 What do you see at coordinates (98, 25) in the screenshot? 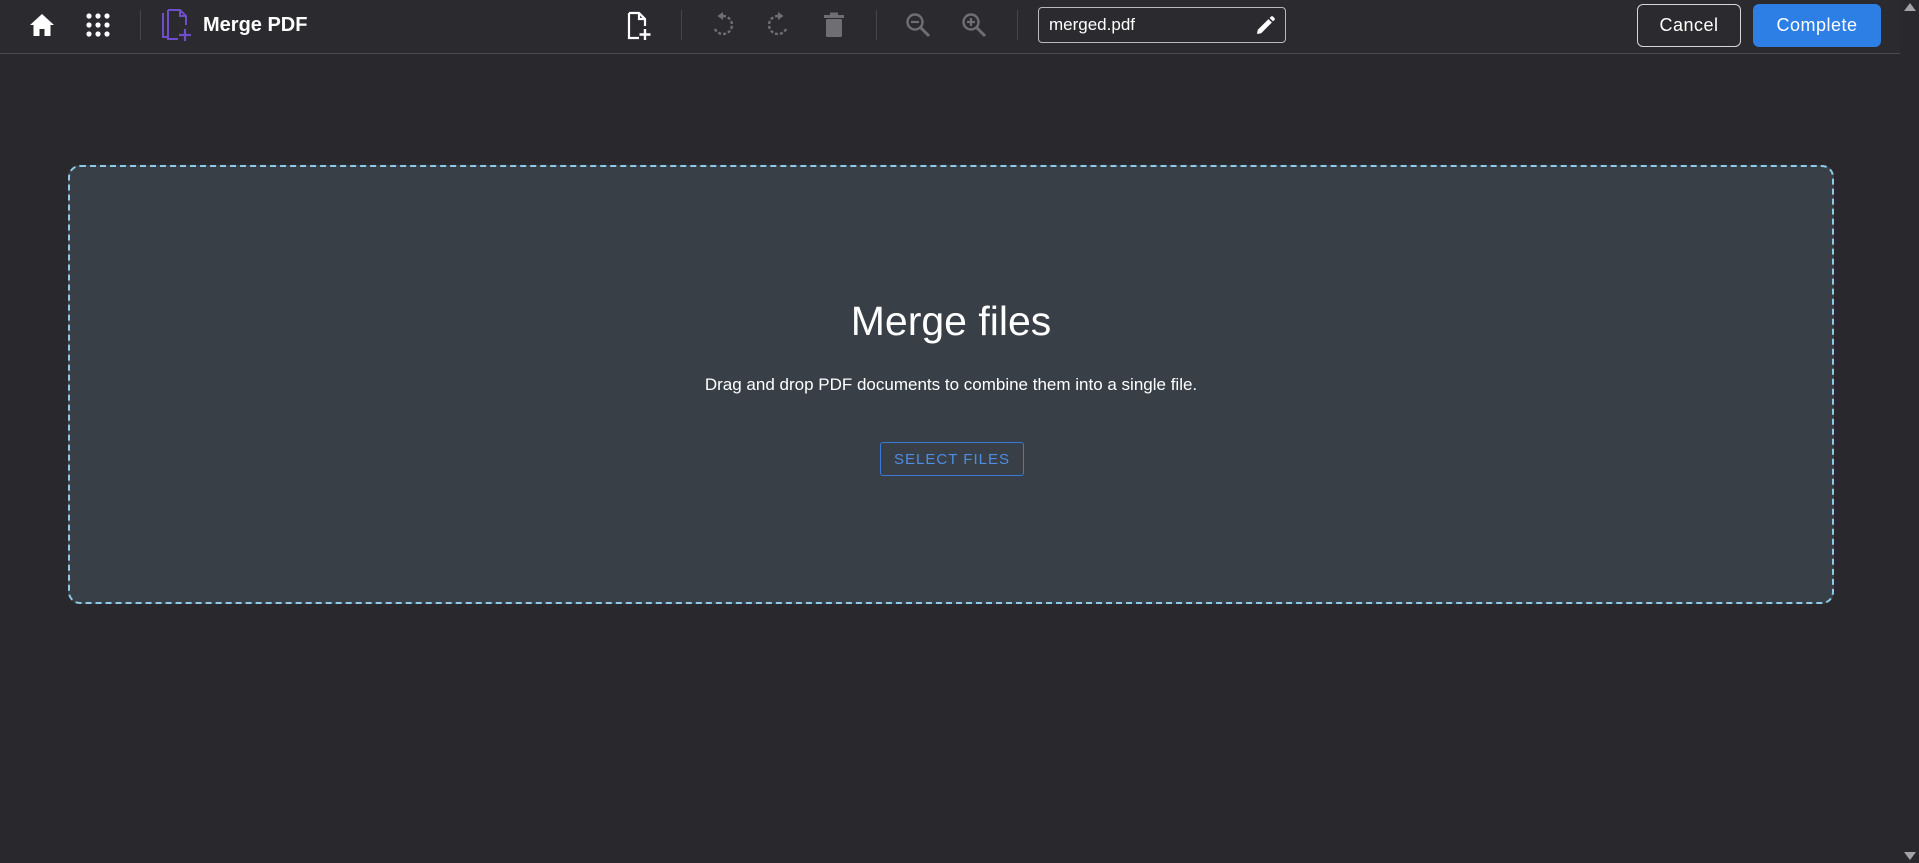
I see `apps-grid-icon` at bounding box center [98, 25].